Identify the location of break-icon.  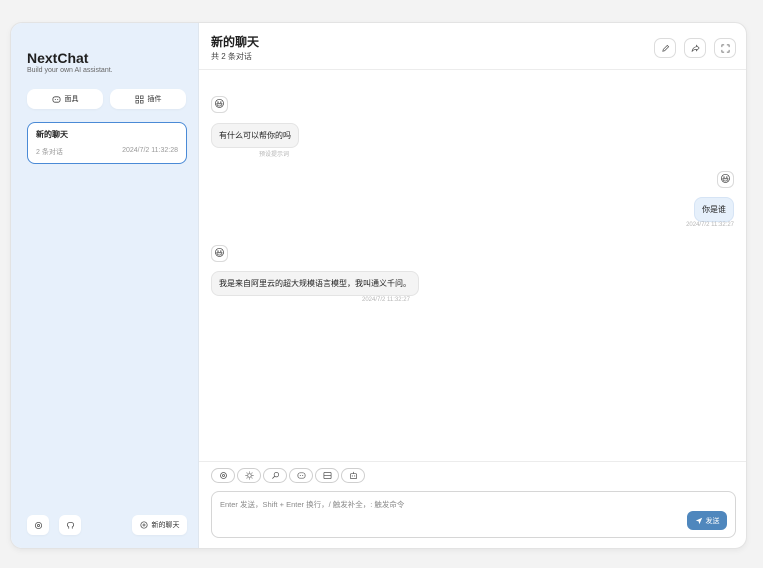
(327, 475).